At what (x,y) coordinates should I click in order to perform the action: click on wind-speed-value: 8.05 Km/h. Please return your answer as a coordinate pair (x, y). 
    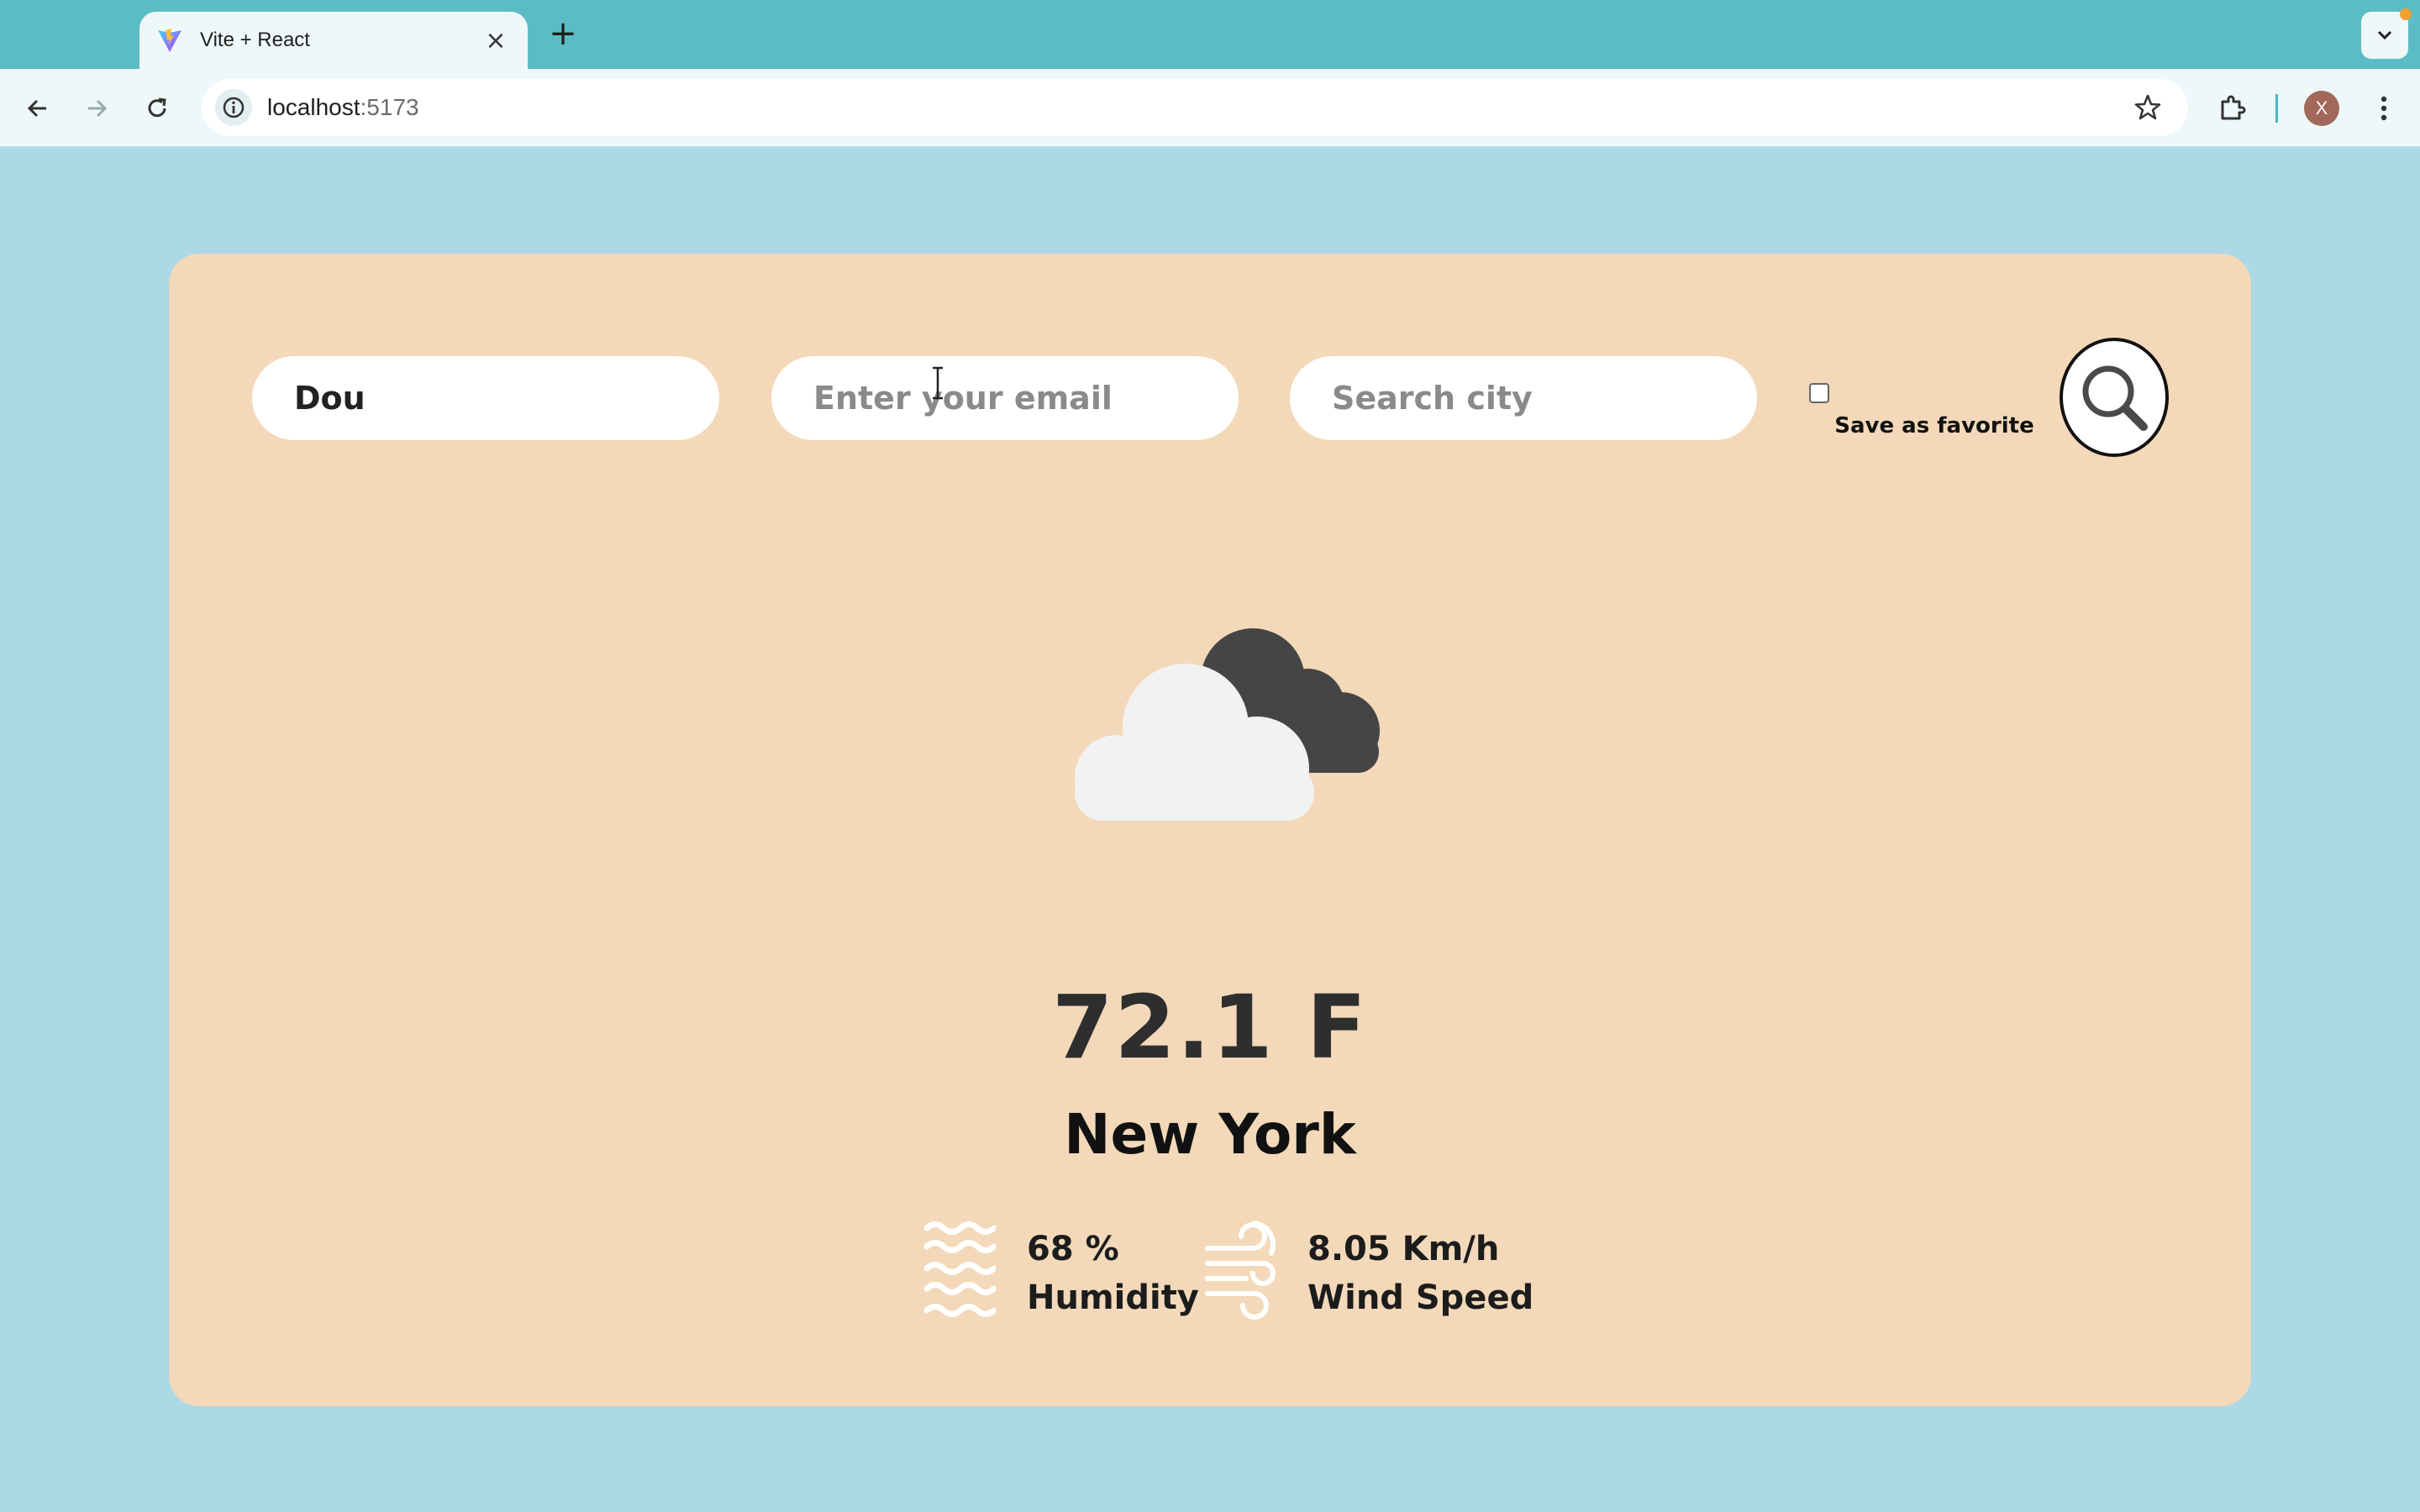
    Looking at the image, I should click on (1404, 1249).